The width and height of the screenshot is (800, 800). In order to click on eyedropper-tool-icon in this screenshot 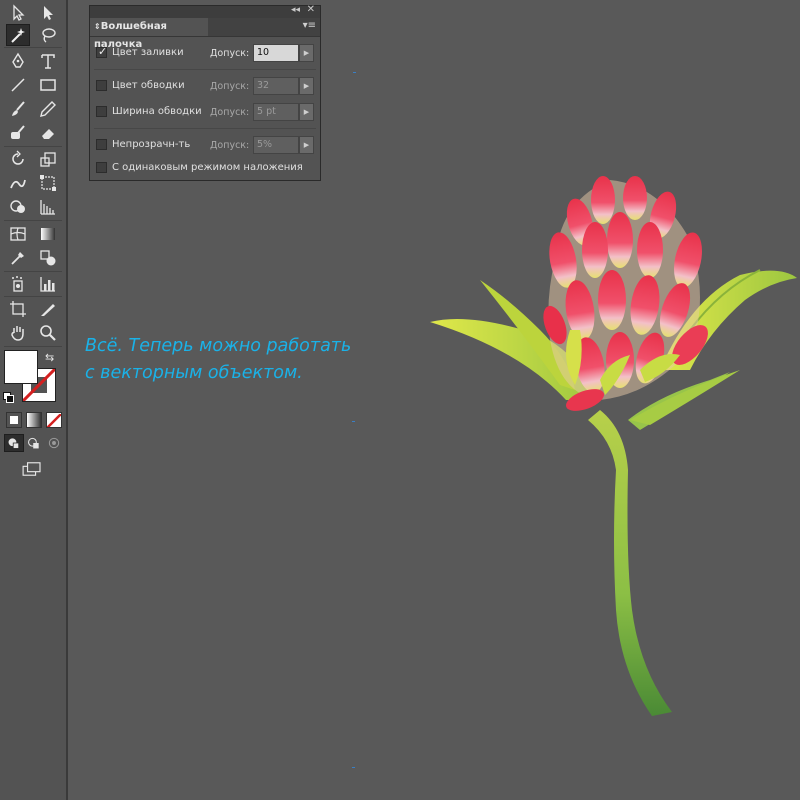, I will do `click(18, 258)`.